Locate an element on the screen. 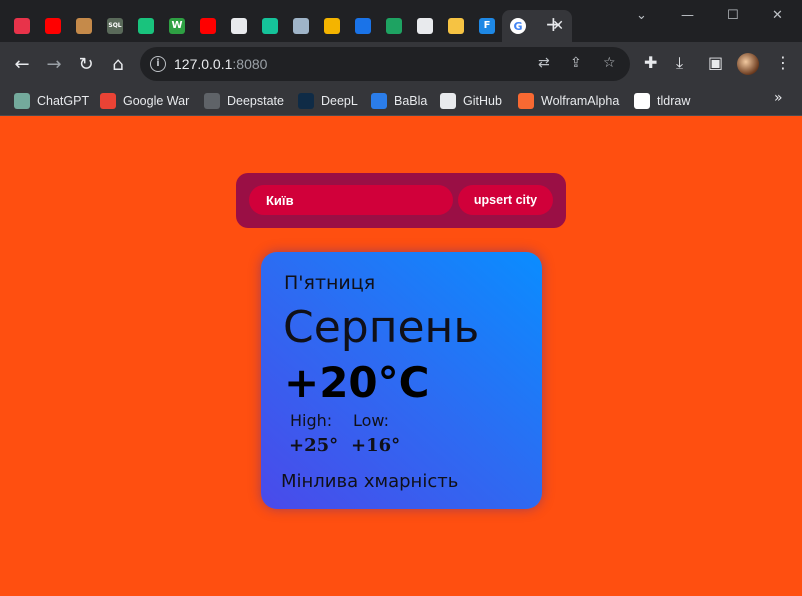  city-input is located at coordinates (351, 200).